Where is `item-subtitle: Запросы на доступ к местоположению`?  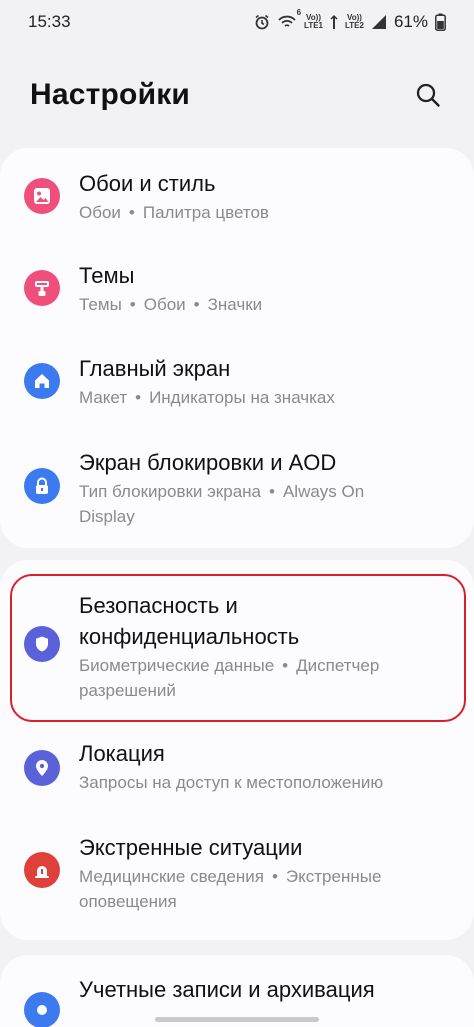 item-subtitle: Запросы на доступ к местоположению is located at coordinates (231, 782).